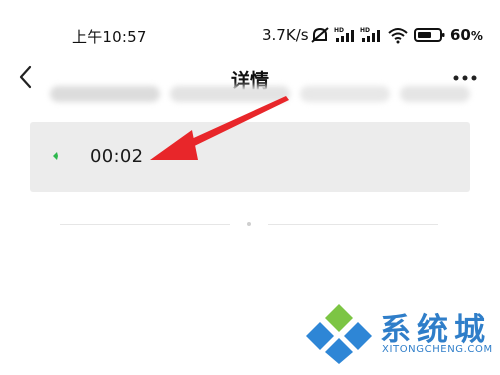  I want to click on battery-icon, so click(429, 35).